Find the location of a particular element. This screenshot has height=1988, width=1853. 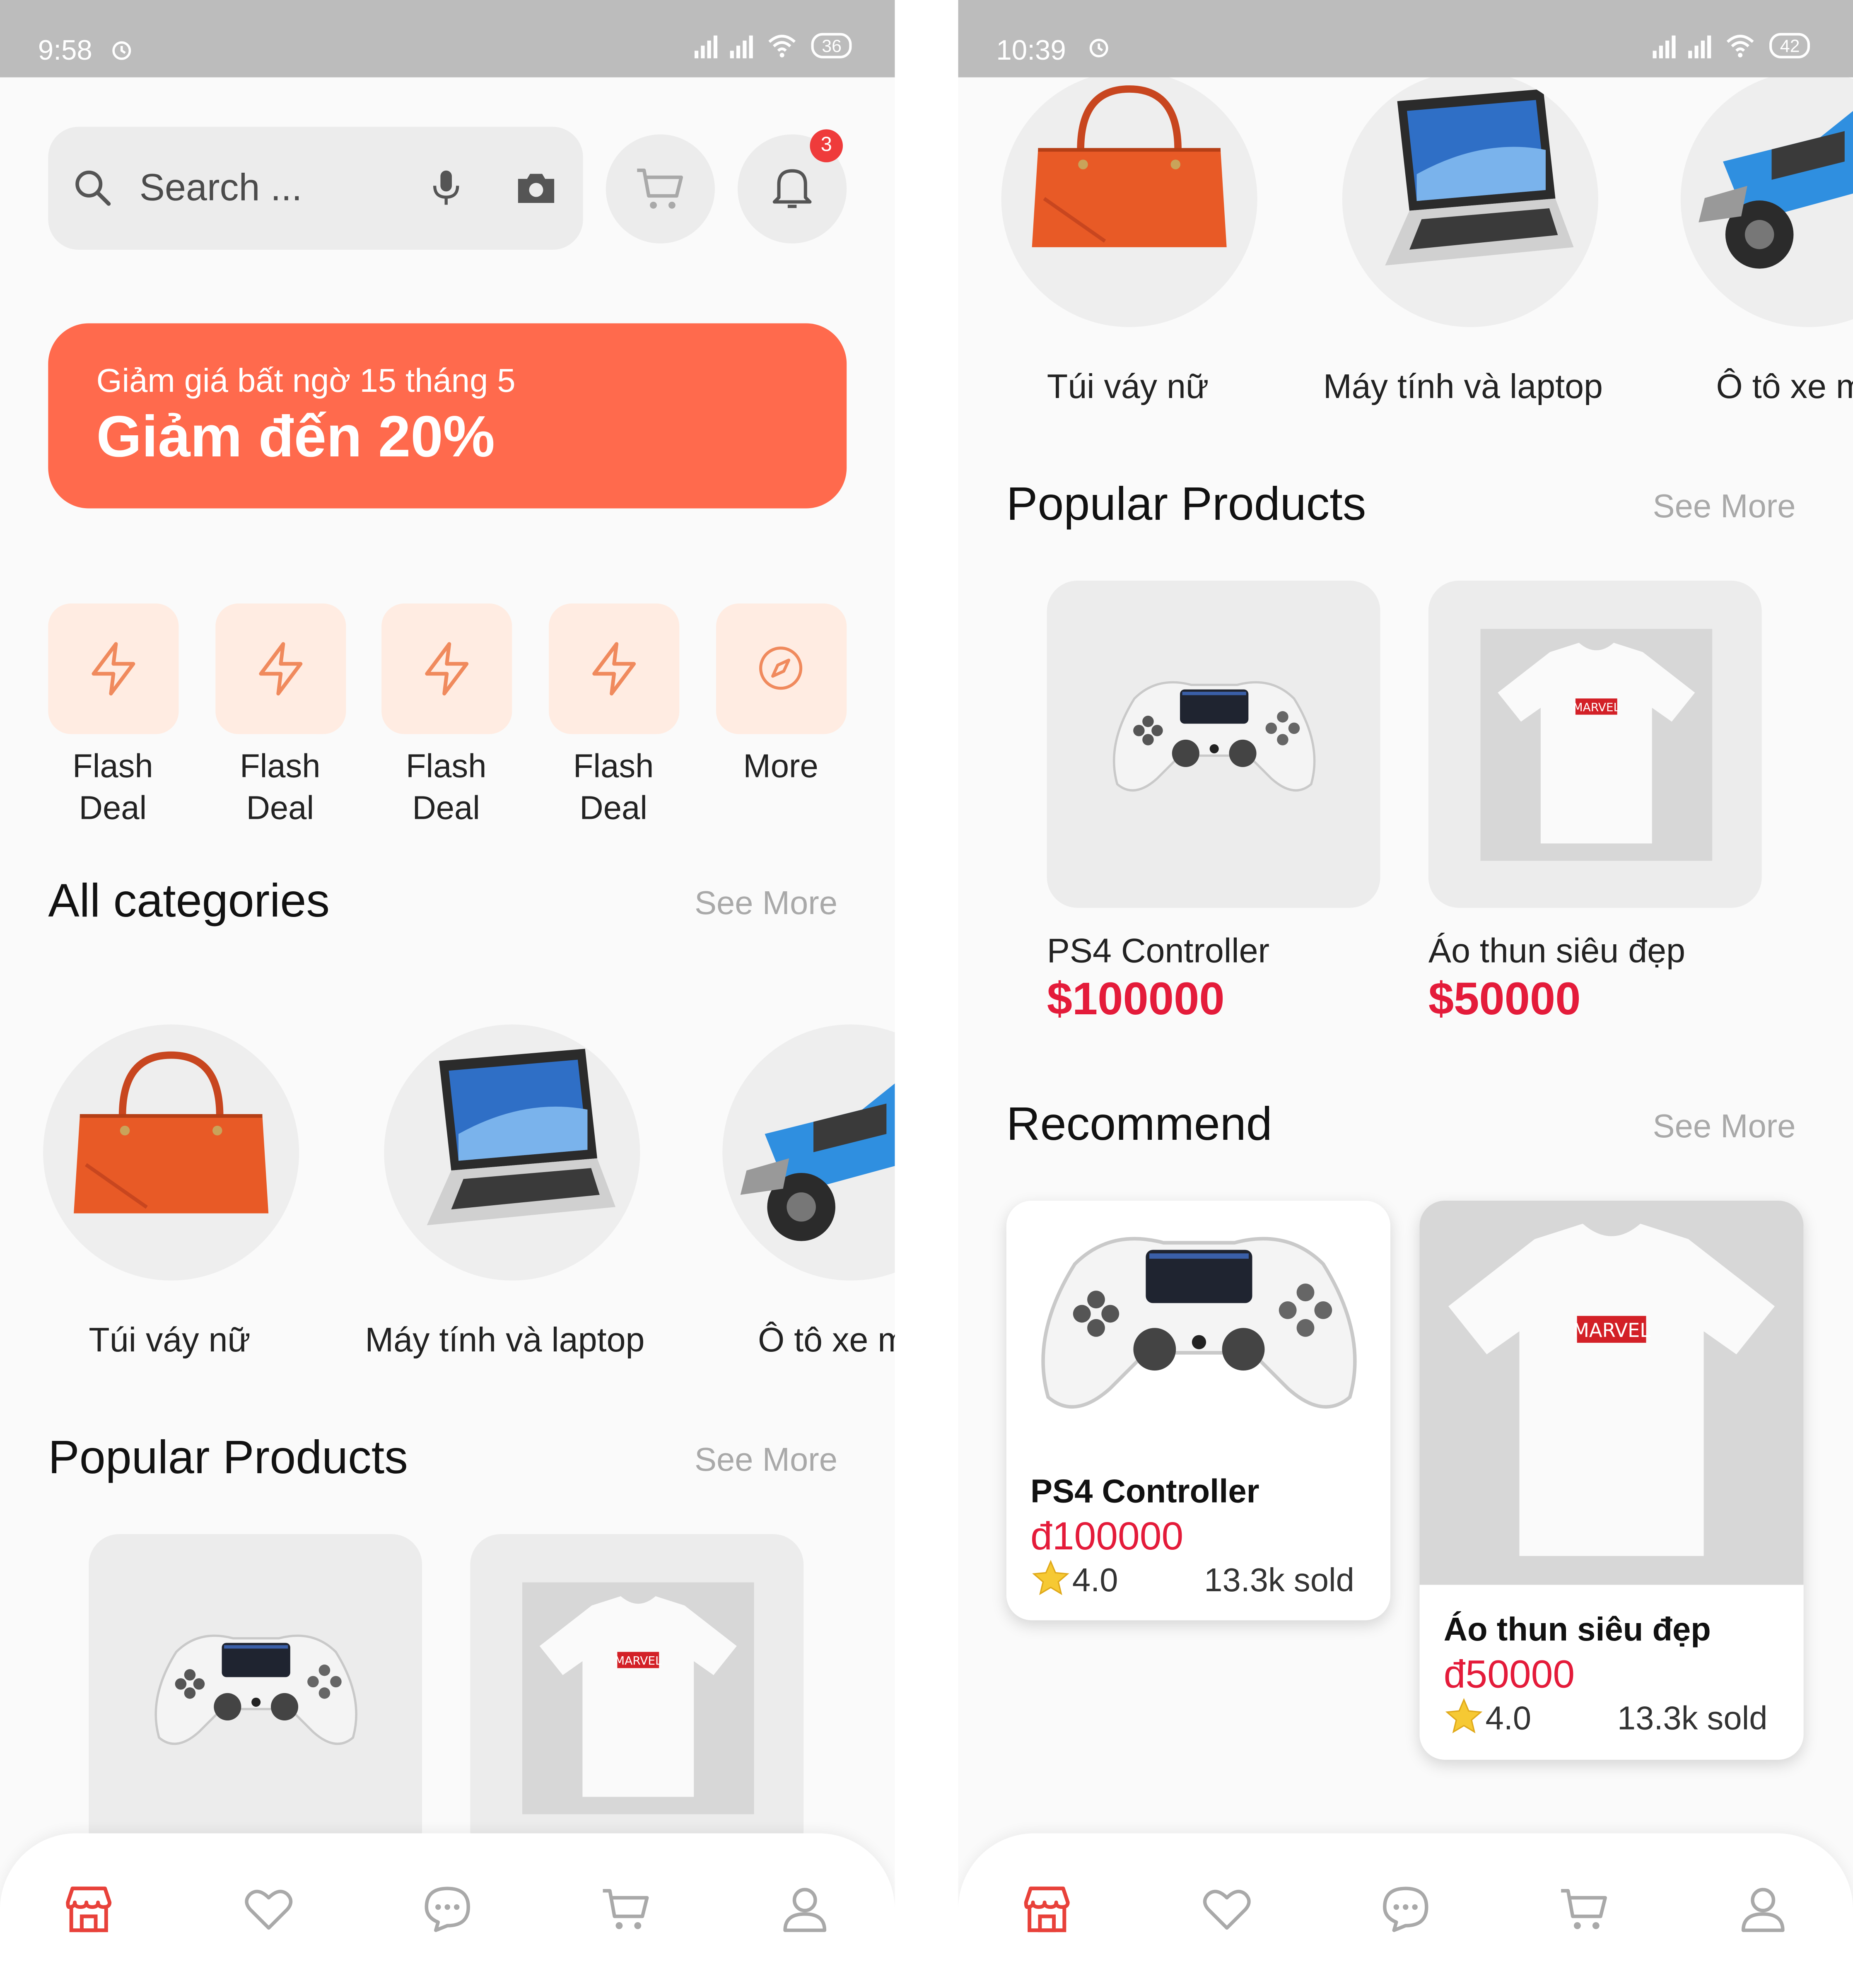

recommend-product-rating: 4.0 is located at coordinates (1508, 1718).